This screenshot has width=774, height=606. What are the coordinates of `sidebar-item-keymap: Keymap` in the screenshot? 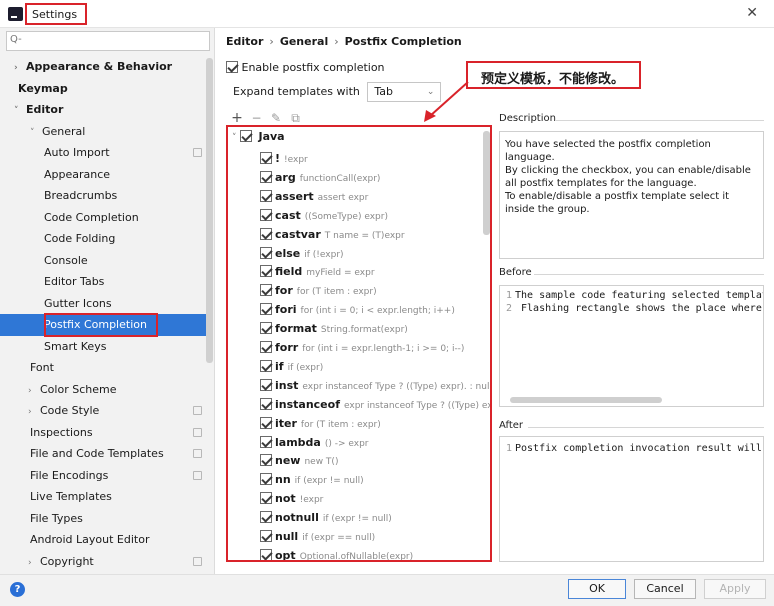 It's located at (43, 88).